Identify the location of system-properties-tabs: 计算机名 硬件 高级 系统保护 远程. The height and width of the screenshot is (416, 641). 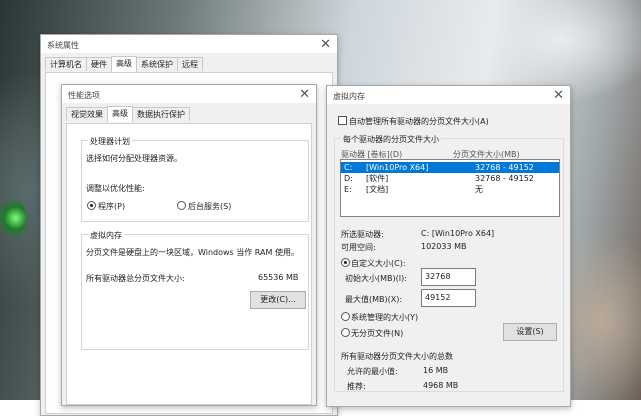
(124, 64).